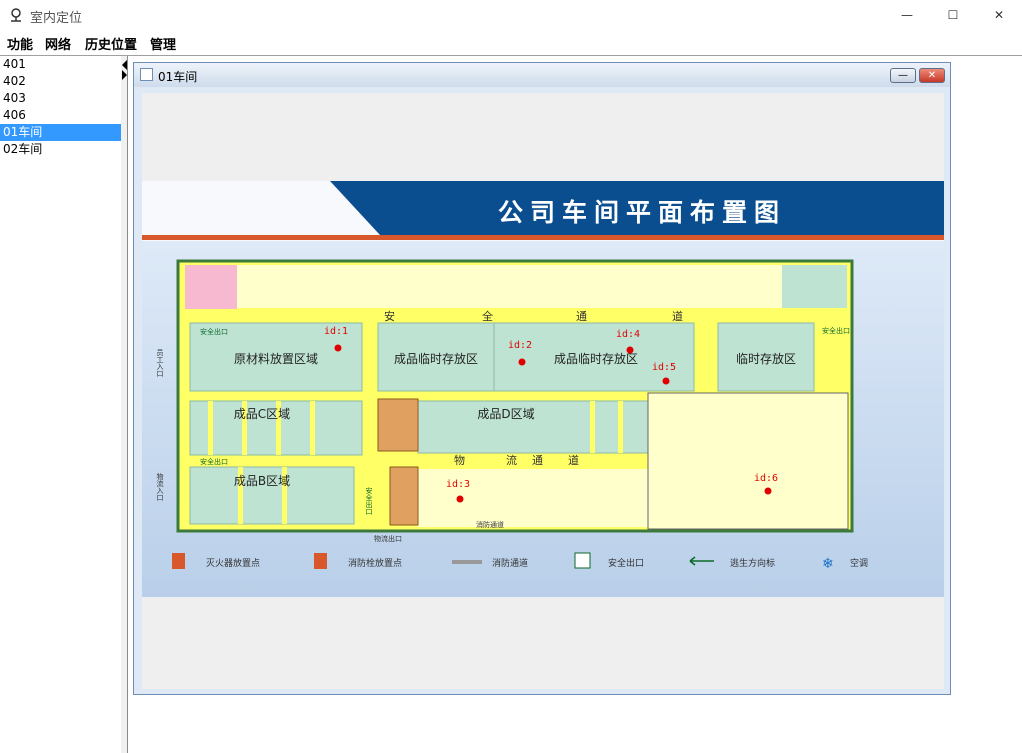  What do you see at coordinates (160, 486) in the screenshot?
I see `logistics-entrance-label: 物流入口` at bounding box center [160, 486].